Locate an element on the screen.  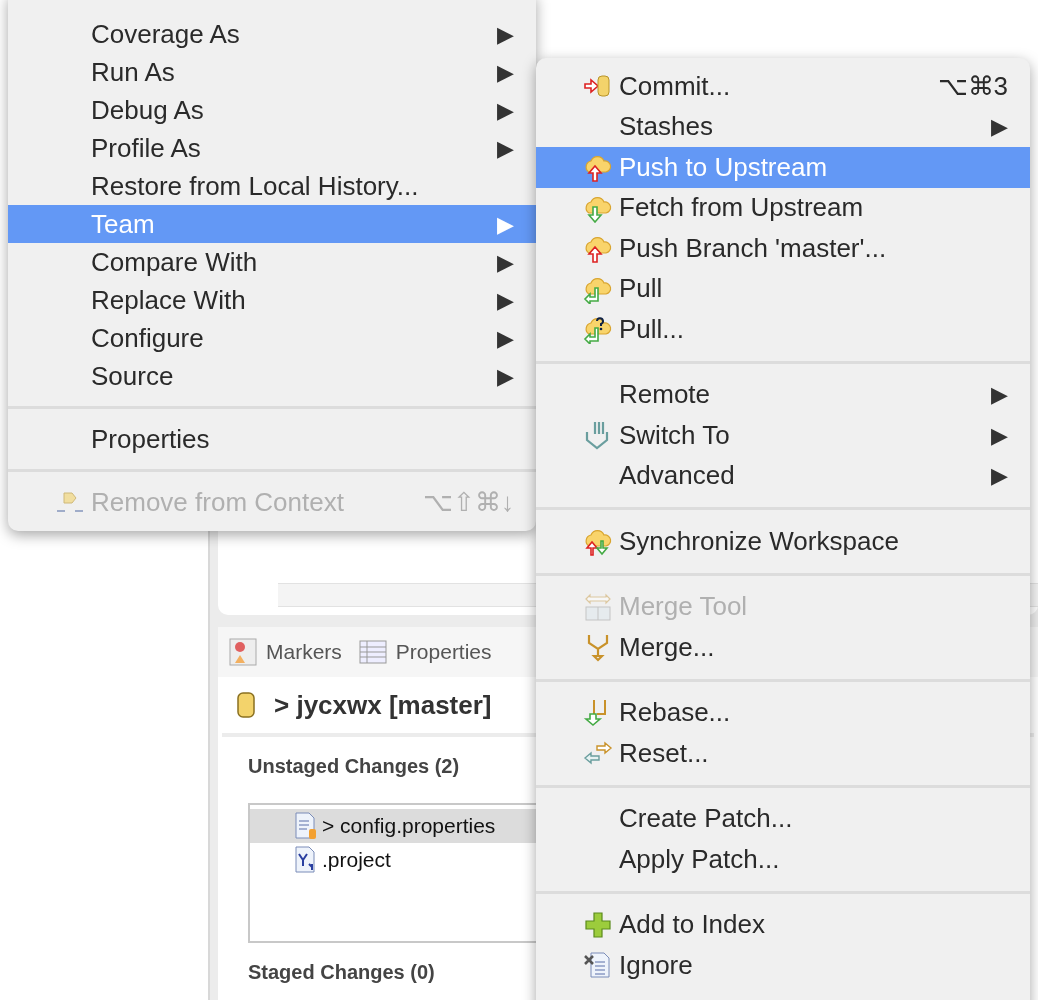
menu-item: Properties is located at coordinates (272, 439).